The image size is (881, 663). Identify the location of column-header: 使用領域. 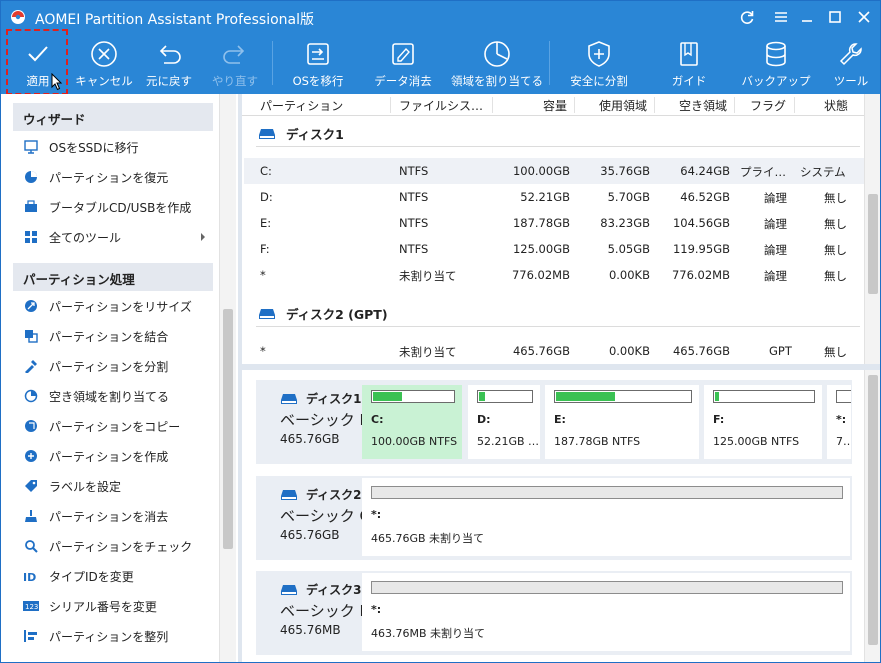
(623, 105).